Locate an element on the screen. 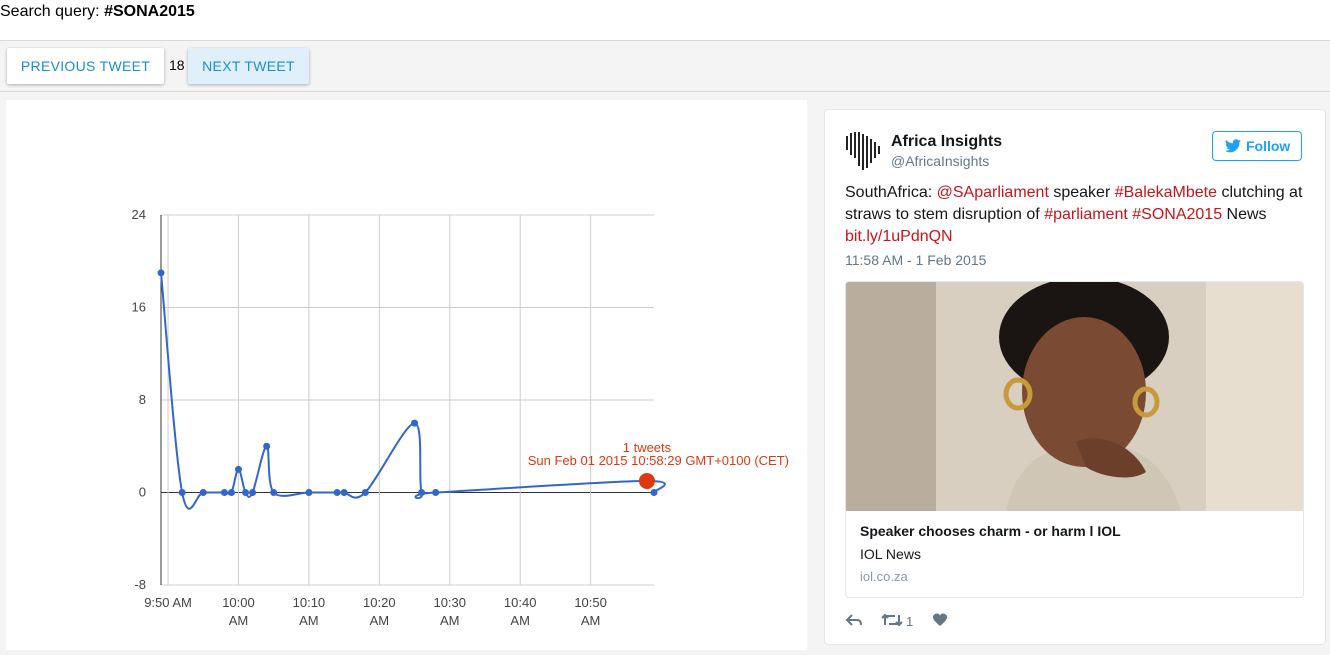 This screenshot has height=655, width=1330. x-tick-label: 10:30 is located at coordinates (449, 602).